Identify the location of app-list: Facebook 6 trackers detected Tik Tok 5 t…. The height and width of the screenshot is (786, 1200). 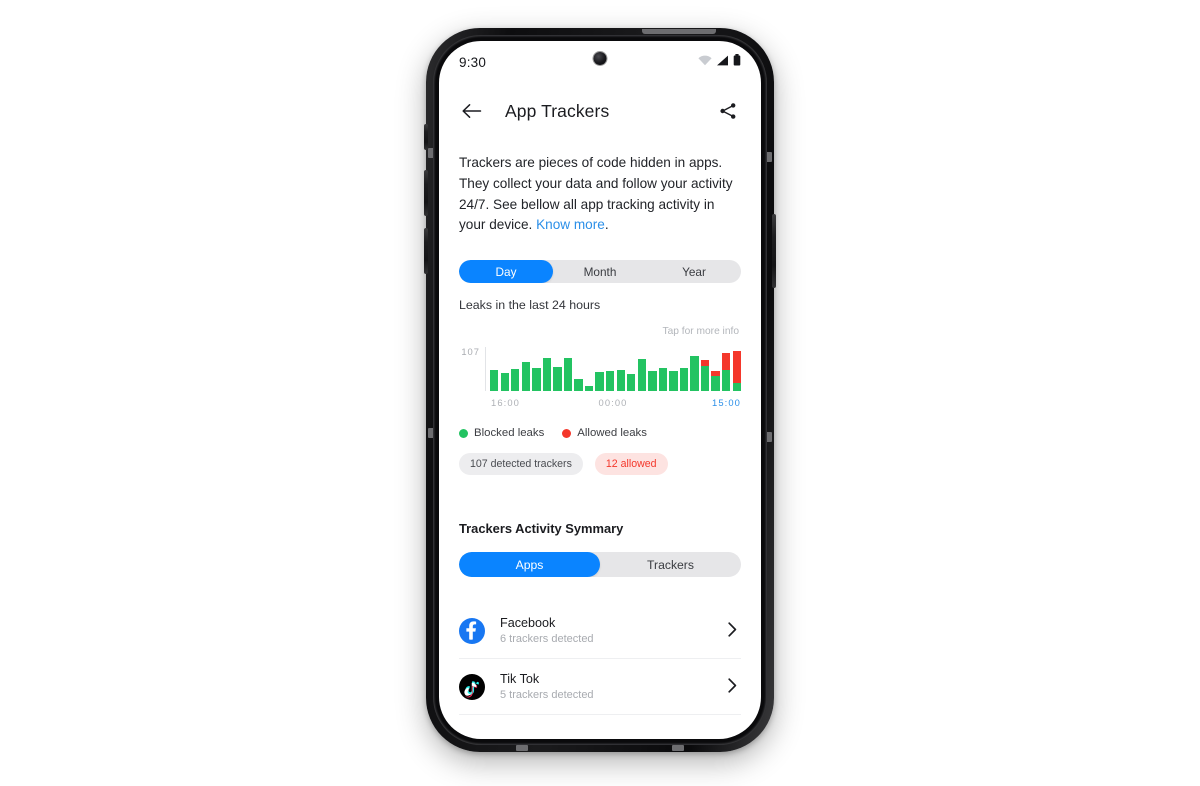
(600, 659).